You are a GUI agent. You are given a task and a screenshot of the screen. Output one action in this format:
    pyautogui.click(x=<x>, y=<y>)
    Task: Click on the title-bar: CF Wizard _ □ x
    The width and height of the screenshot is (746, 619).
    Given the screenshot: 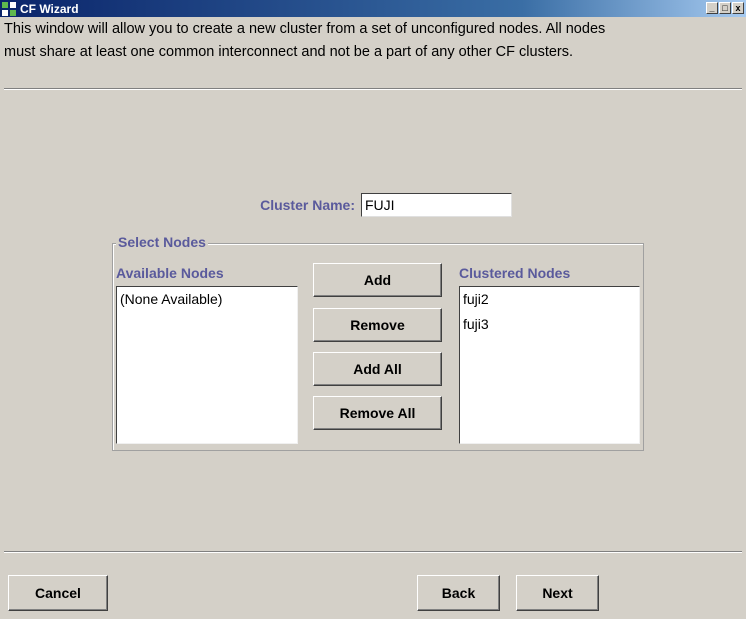 What is the action you would take?
    pyautogui.click(x=373, y=8)
    